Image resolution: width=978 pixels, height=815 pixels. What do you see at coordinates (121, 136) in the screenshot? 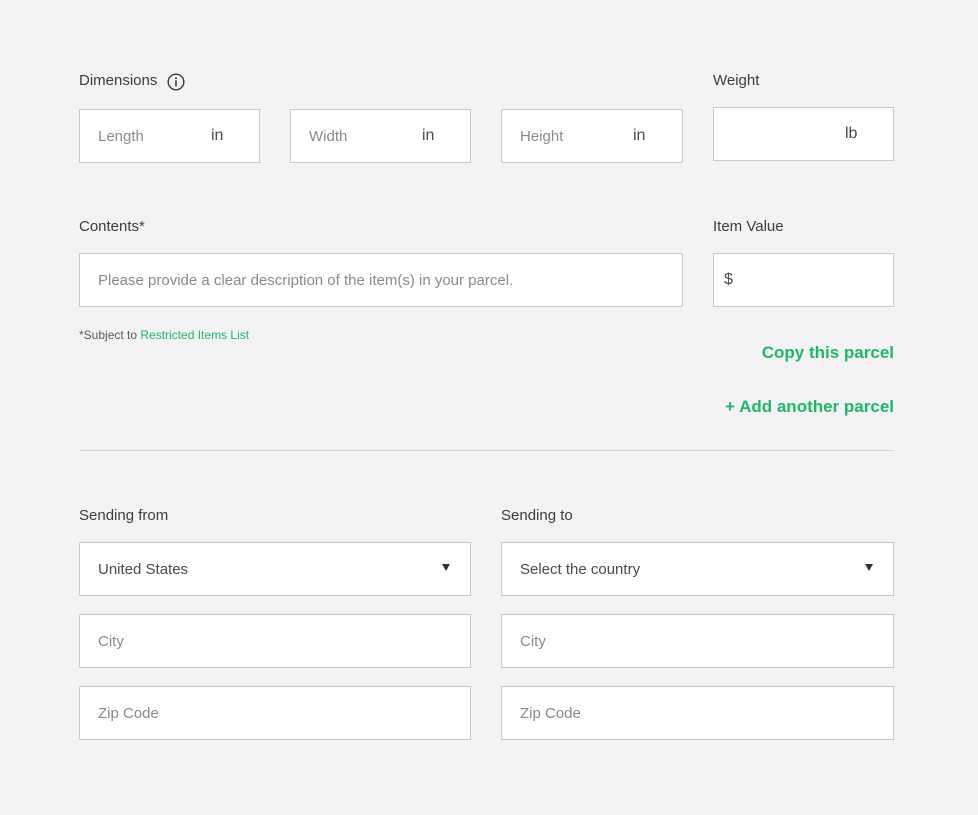
I see `length-placeholder: Length` at bounding box center [121, 136].